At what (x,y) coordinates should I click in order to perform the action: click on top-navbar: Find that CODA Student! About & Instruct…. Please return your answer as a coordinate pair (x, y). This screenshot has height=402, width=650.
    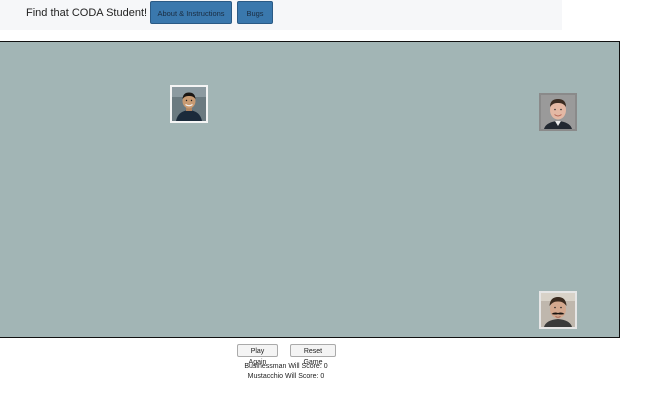
    Looking at the image, I should click on (281, 15).